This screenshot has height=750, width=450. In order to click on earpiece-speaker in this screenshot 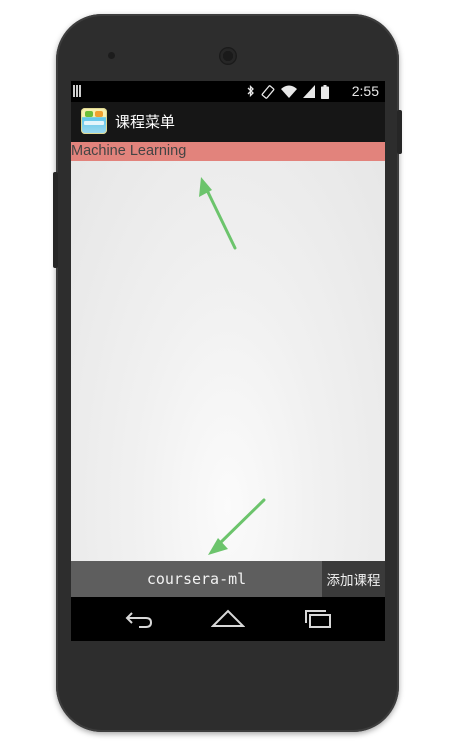, I will do `click(228, 56)`.